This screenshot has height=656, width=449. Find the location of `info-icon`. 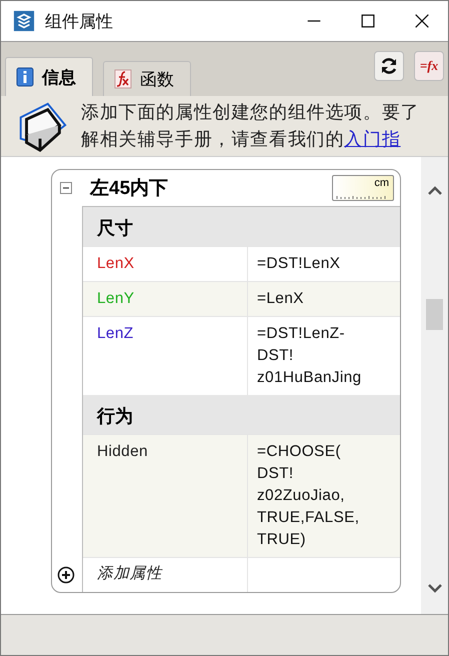

info-icon is located at coordinates (25, 77).